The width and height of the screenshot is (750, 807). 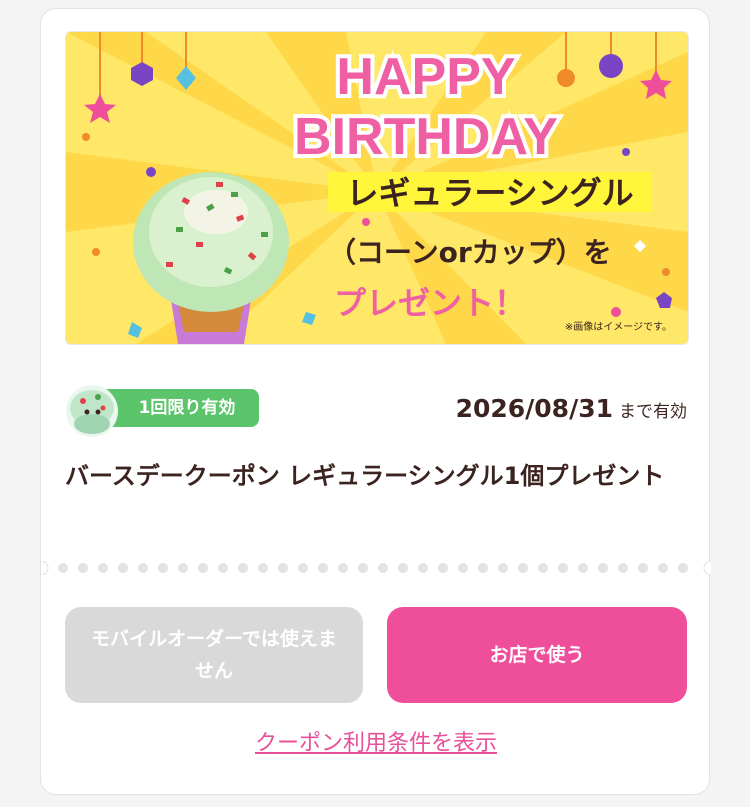 What do you see at coordinates (426, 137) in the screenshot?
I see `banner-headline-2-fill: BIRTHDAY` at bounding box center [426, 137].